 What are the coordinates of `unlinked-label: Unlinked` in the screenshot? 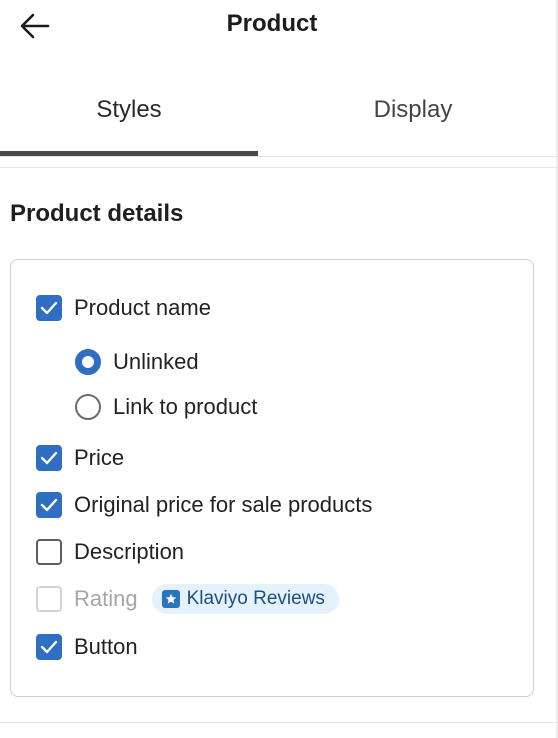 It's located at (156, 361).